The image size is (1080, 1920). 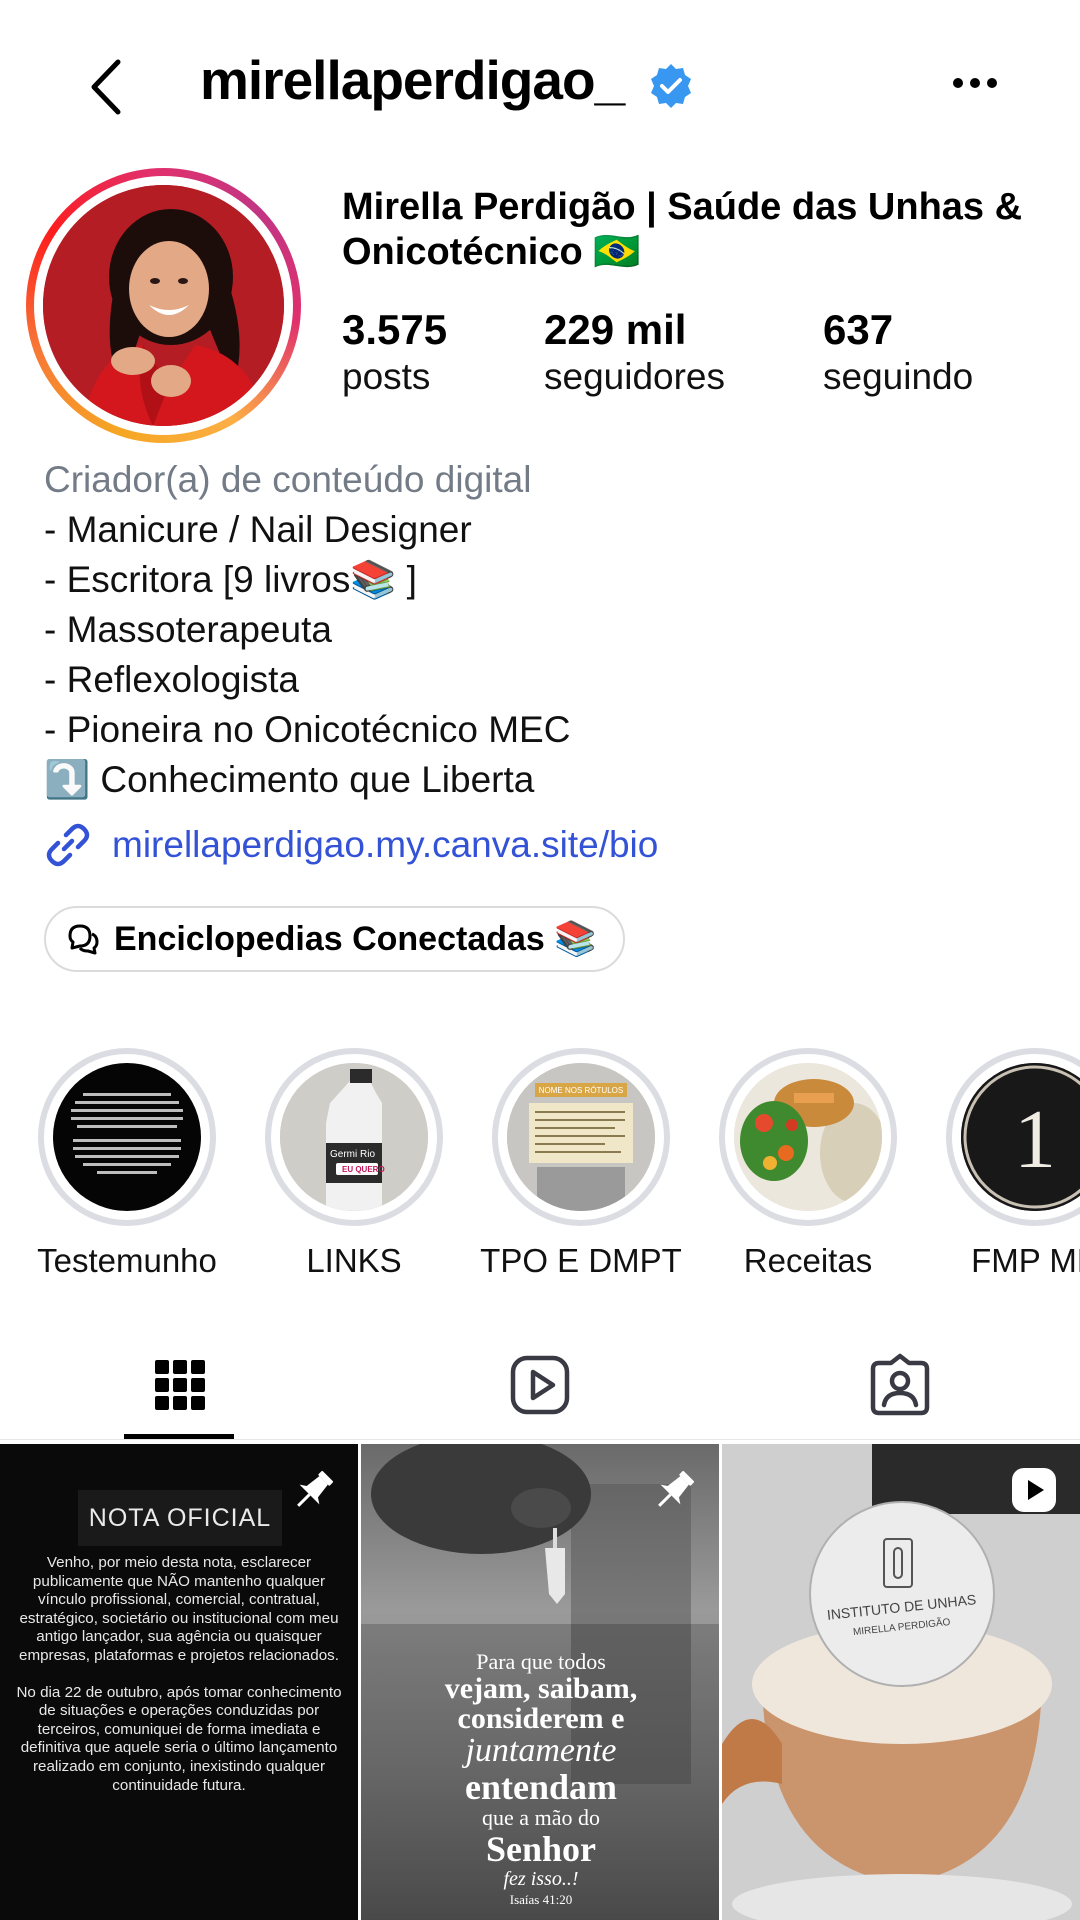 I want to click on highlight-label: Testemunho, so click(x=127, y=1260).